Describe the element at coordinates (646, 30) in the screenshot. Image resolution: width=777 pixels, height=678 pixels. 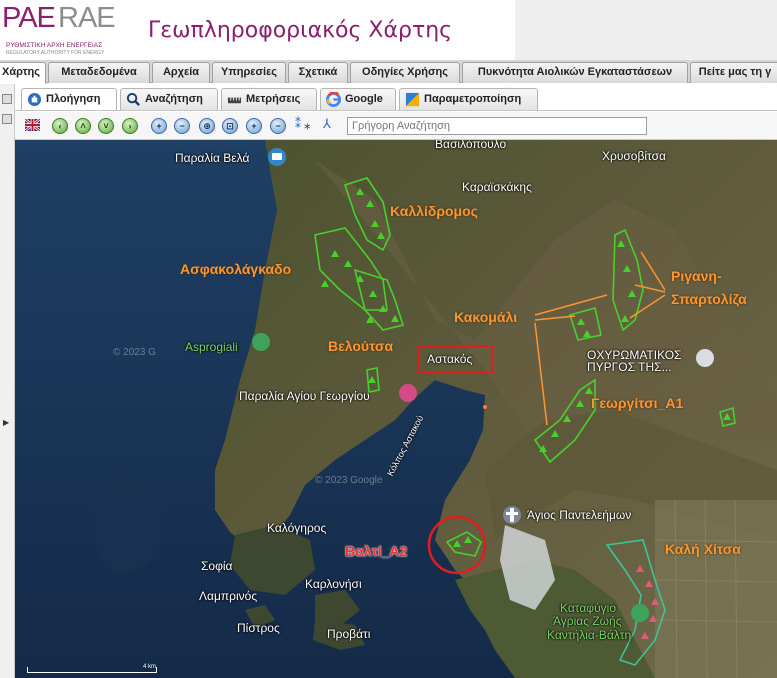
I see `header-right-panel` at that location.